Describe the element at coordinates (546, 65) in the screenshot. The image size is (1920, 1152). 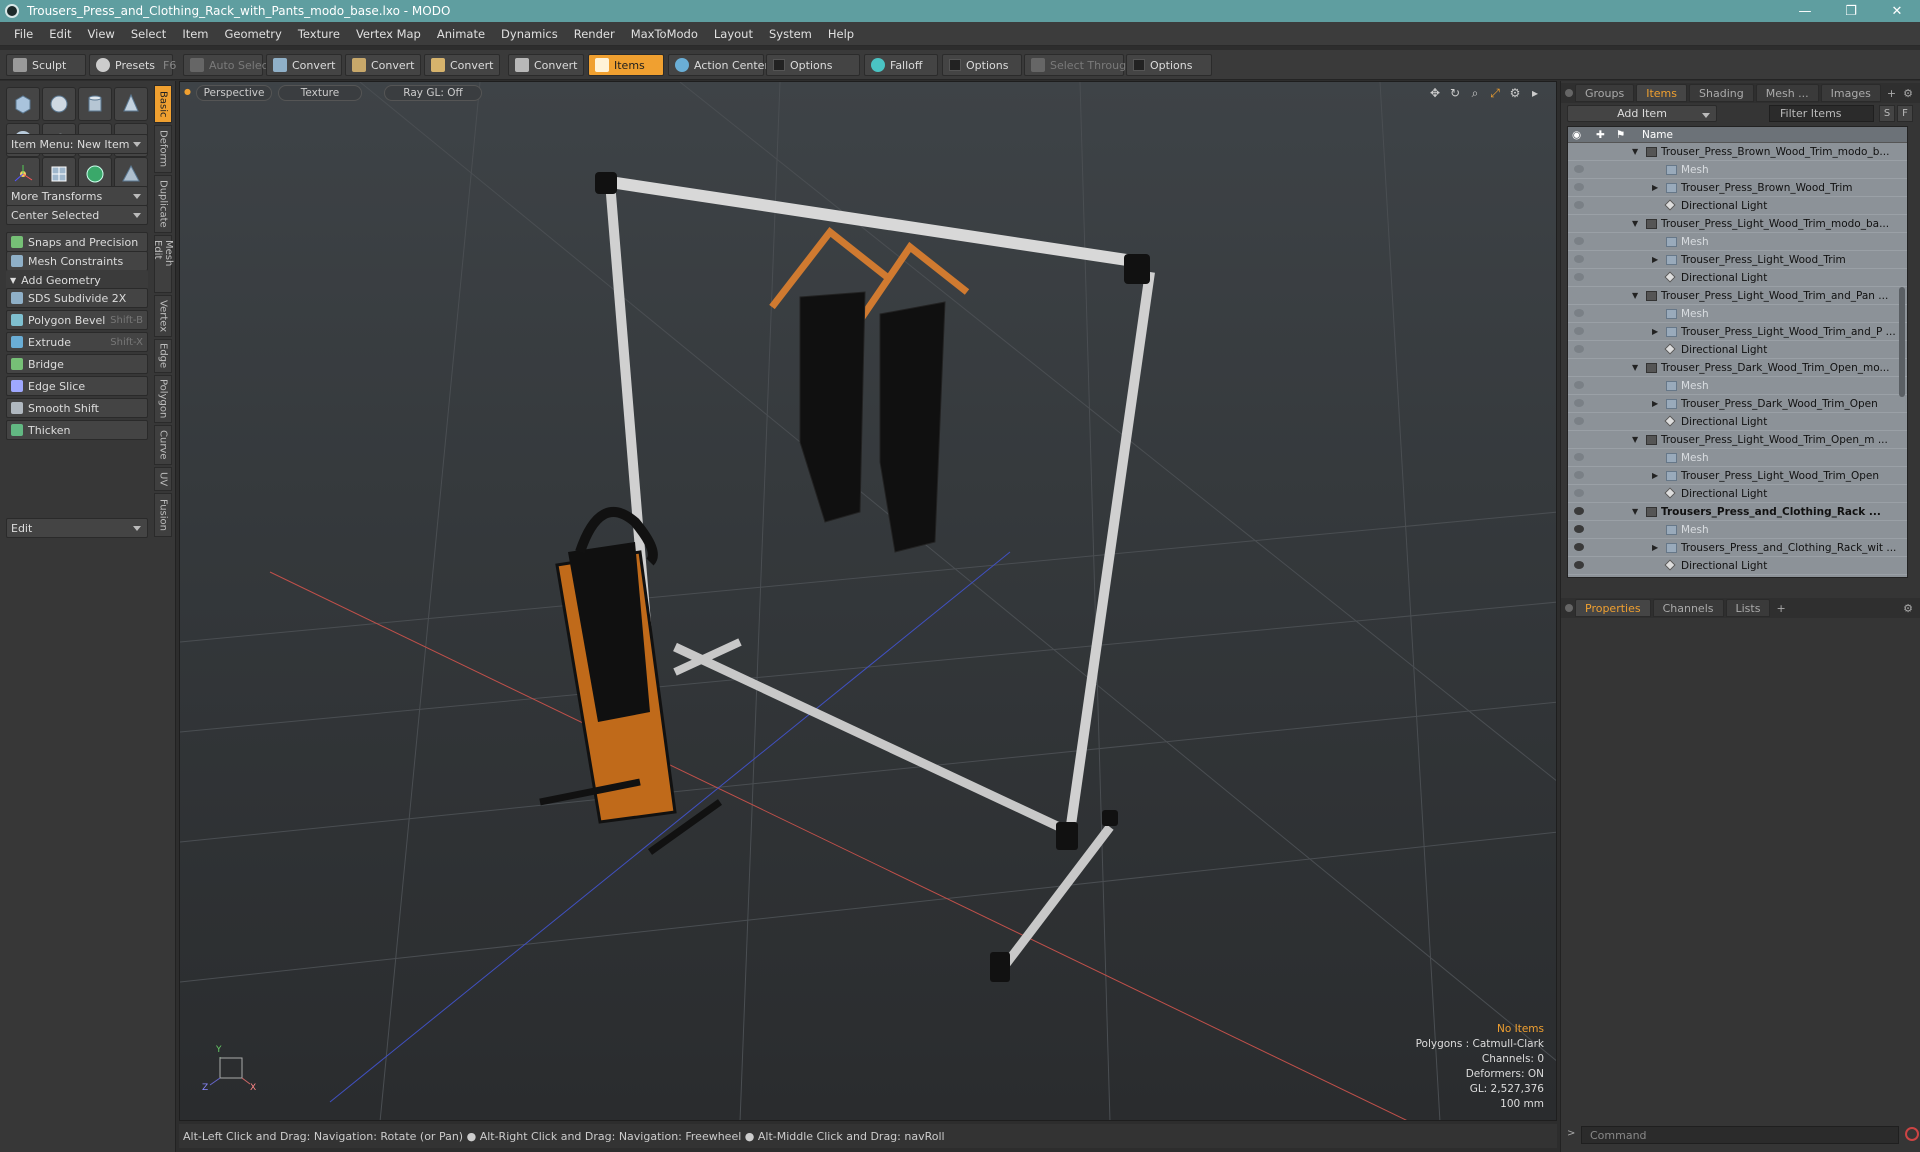
I see `convert-materials-button: Convert` at that location.